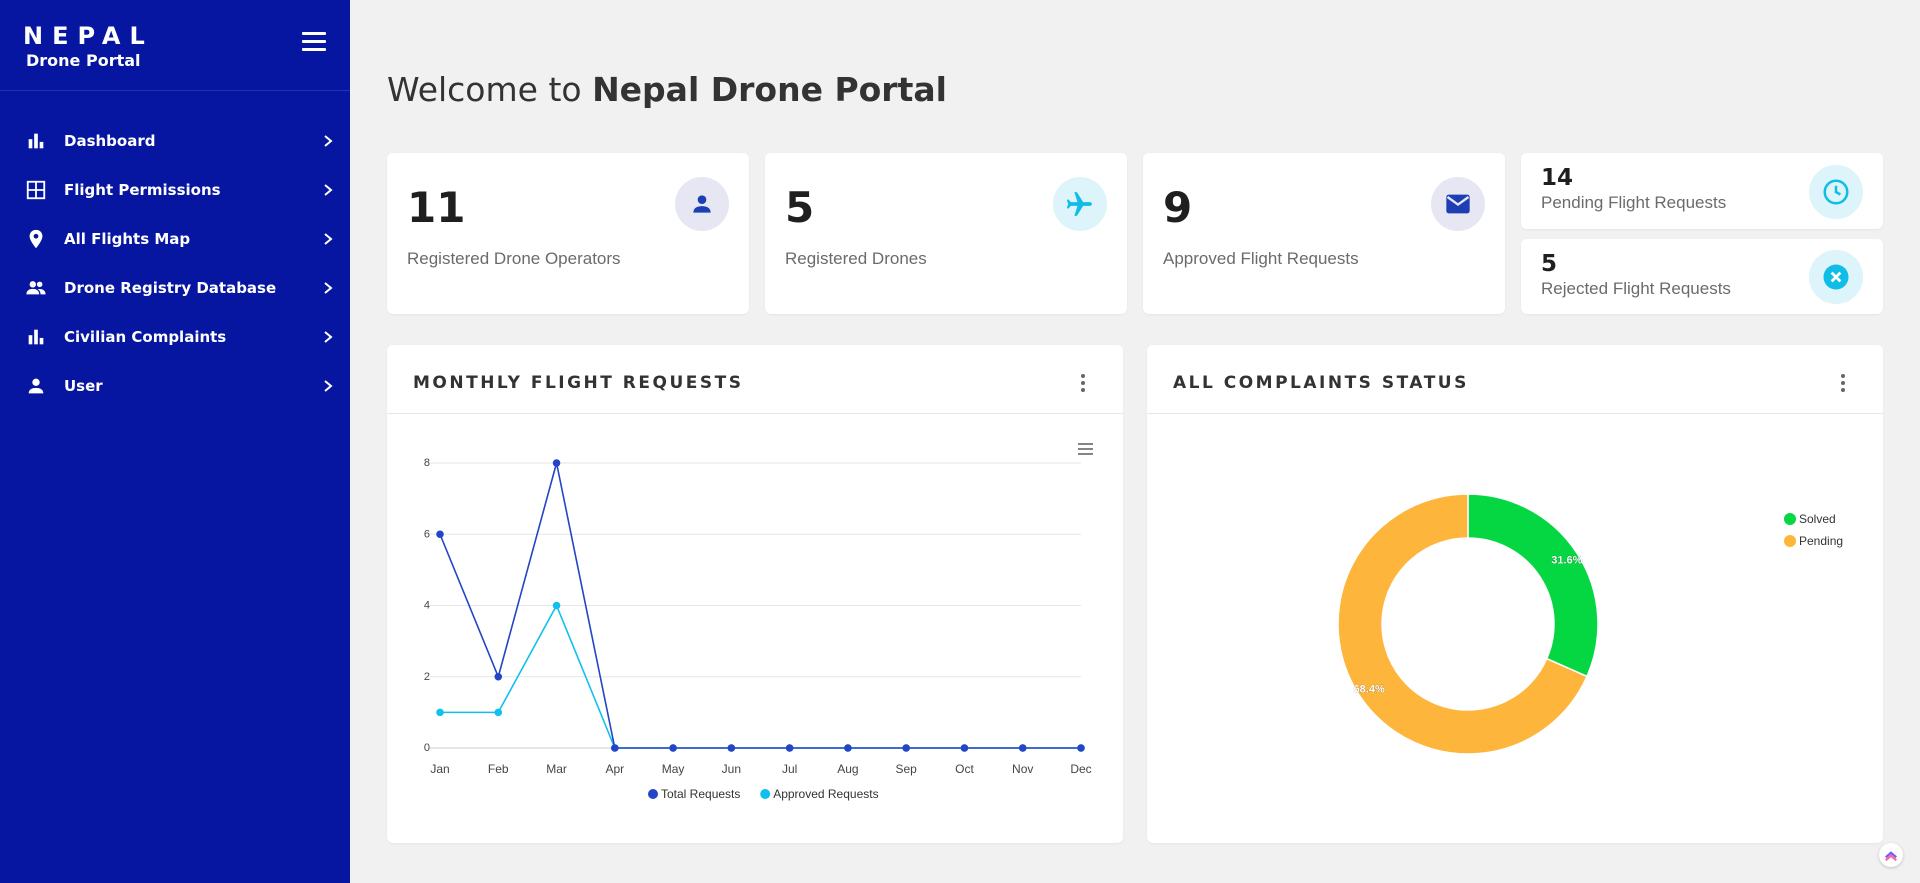  What do you see at coordinates (427, 463) in the screenshot?
I see `y-tick-label: 8` at bounding box center [427, 463].